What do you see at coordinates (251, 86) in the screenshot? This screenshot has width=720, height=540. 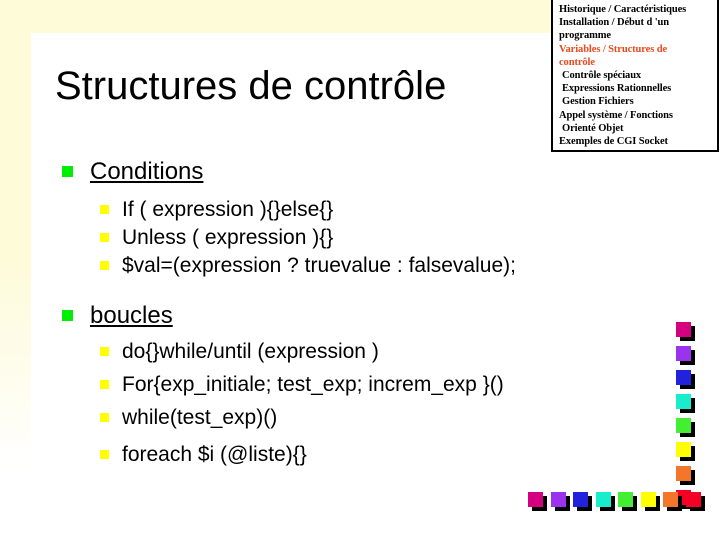 I see `page-title: Structures de contrôle` at bounding box center [251, 86].